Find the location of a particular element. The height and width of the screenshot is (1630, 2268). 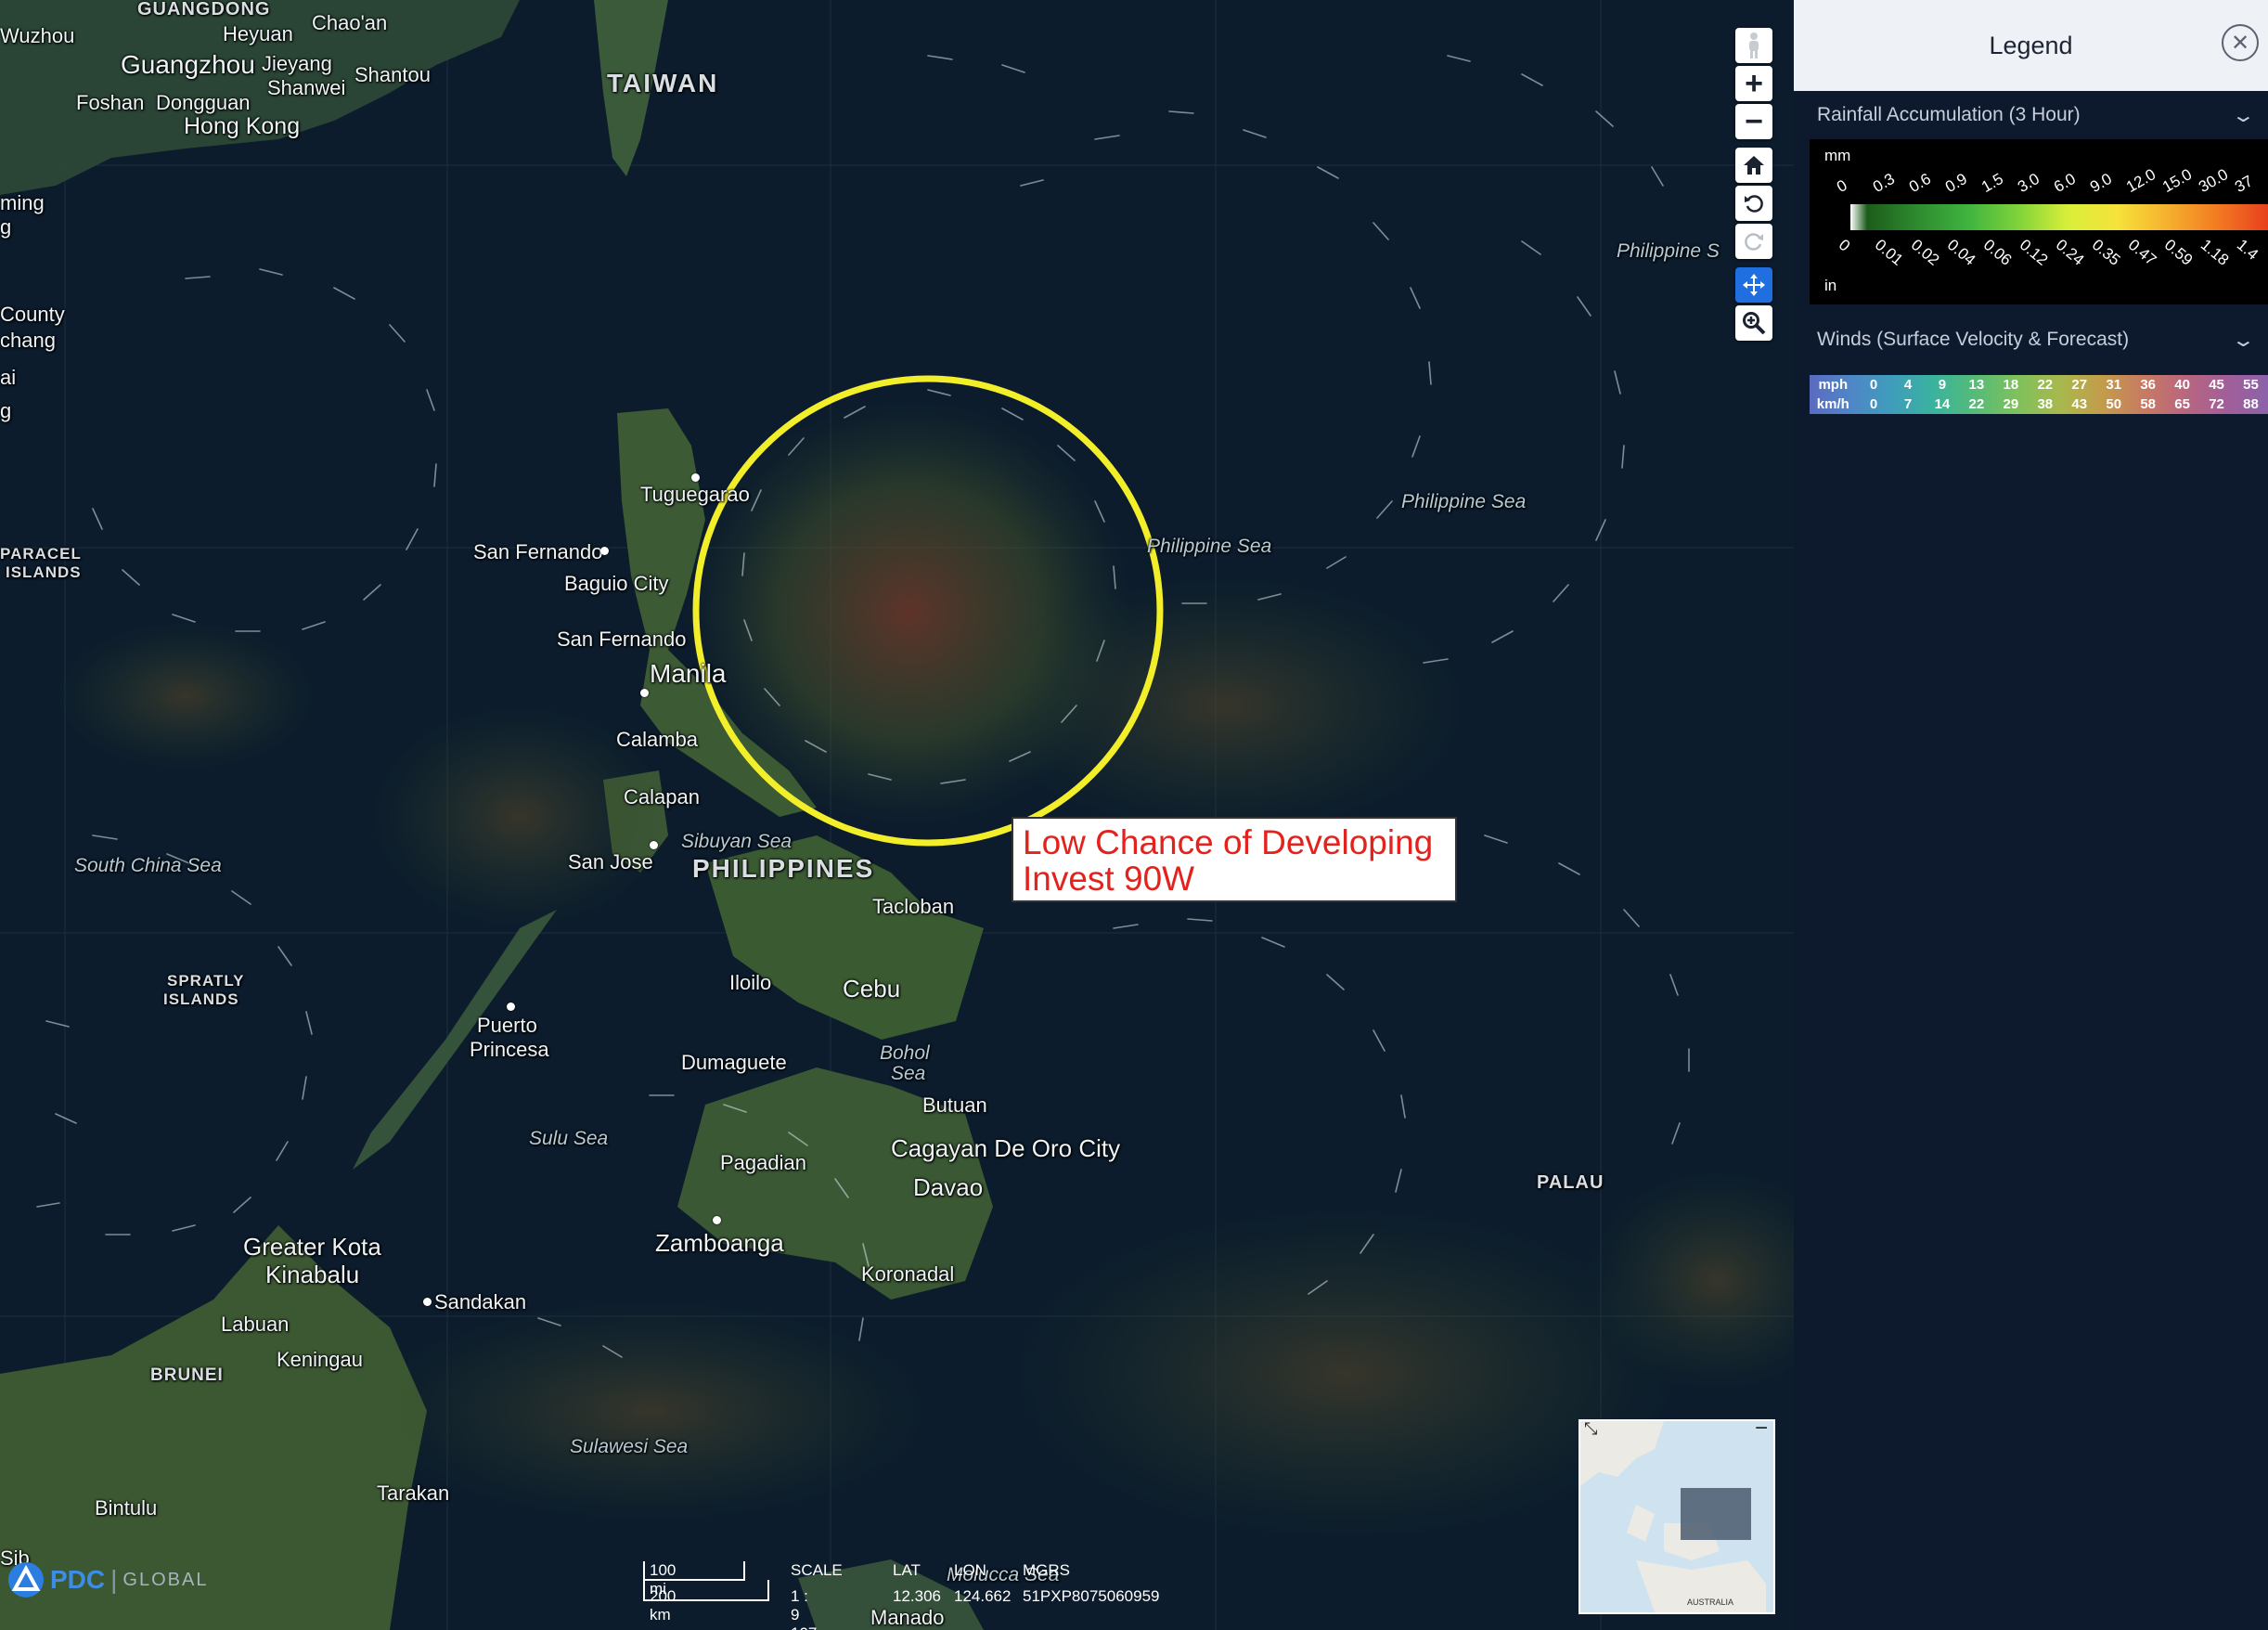

logo-brand: PDC is located at coordinates (78, 1579).